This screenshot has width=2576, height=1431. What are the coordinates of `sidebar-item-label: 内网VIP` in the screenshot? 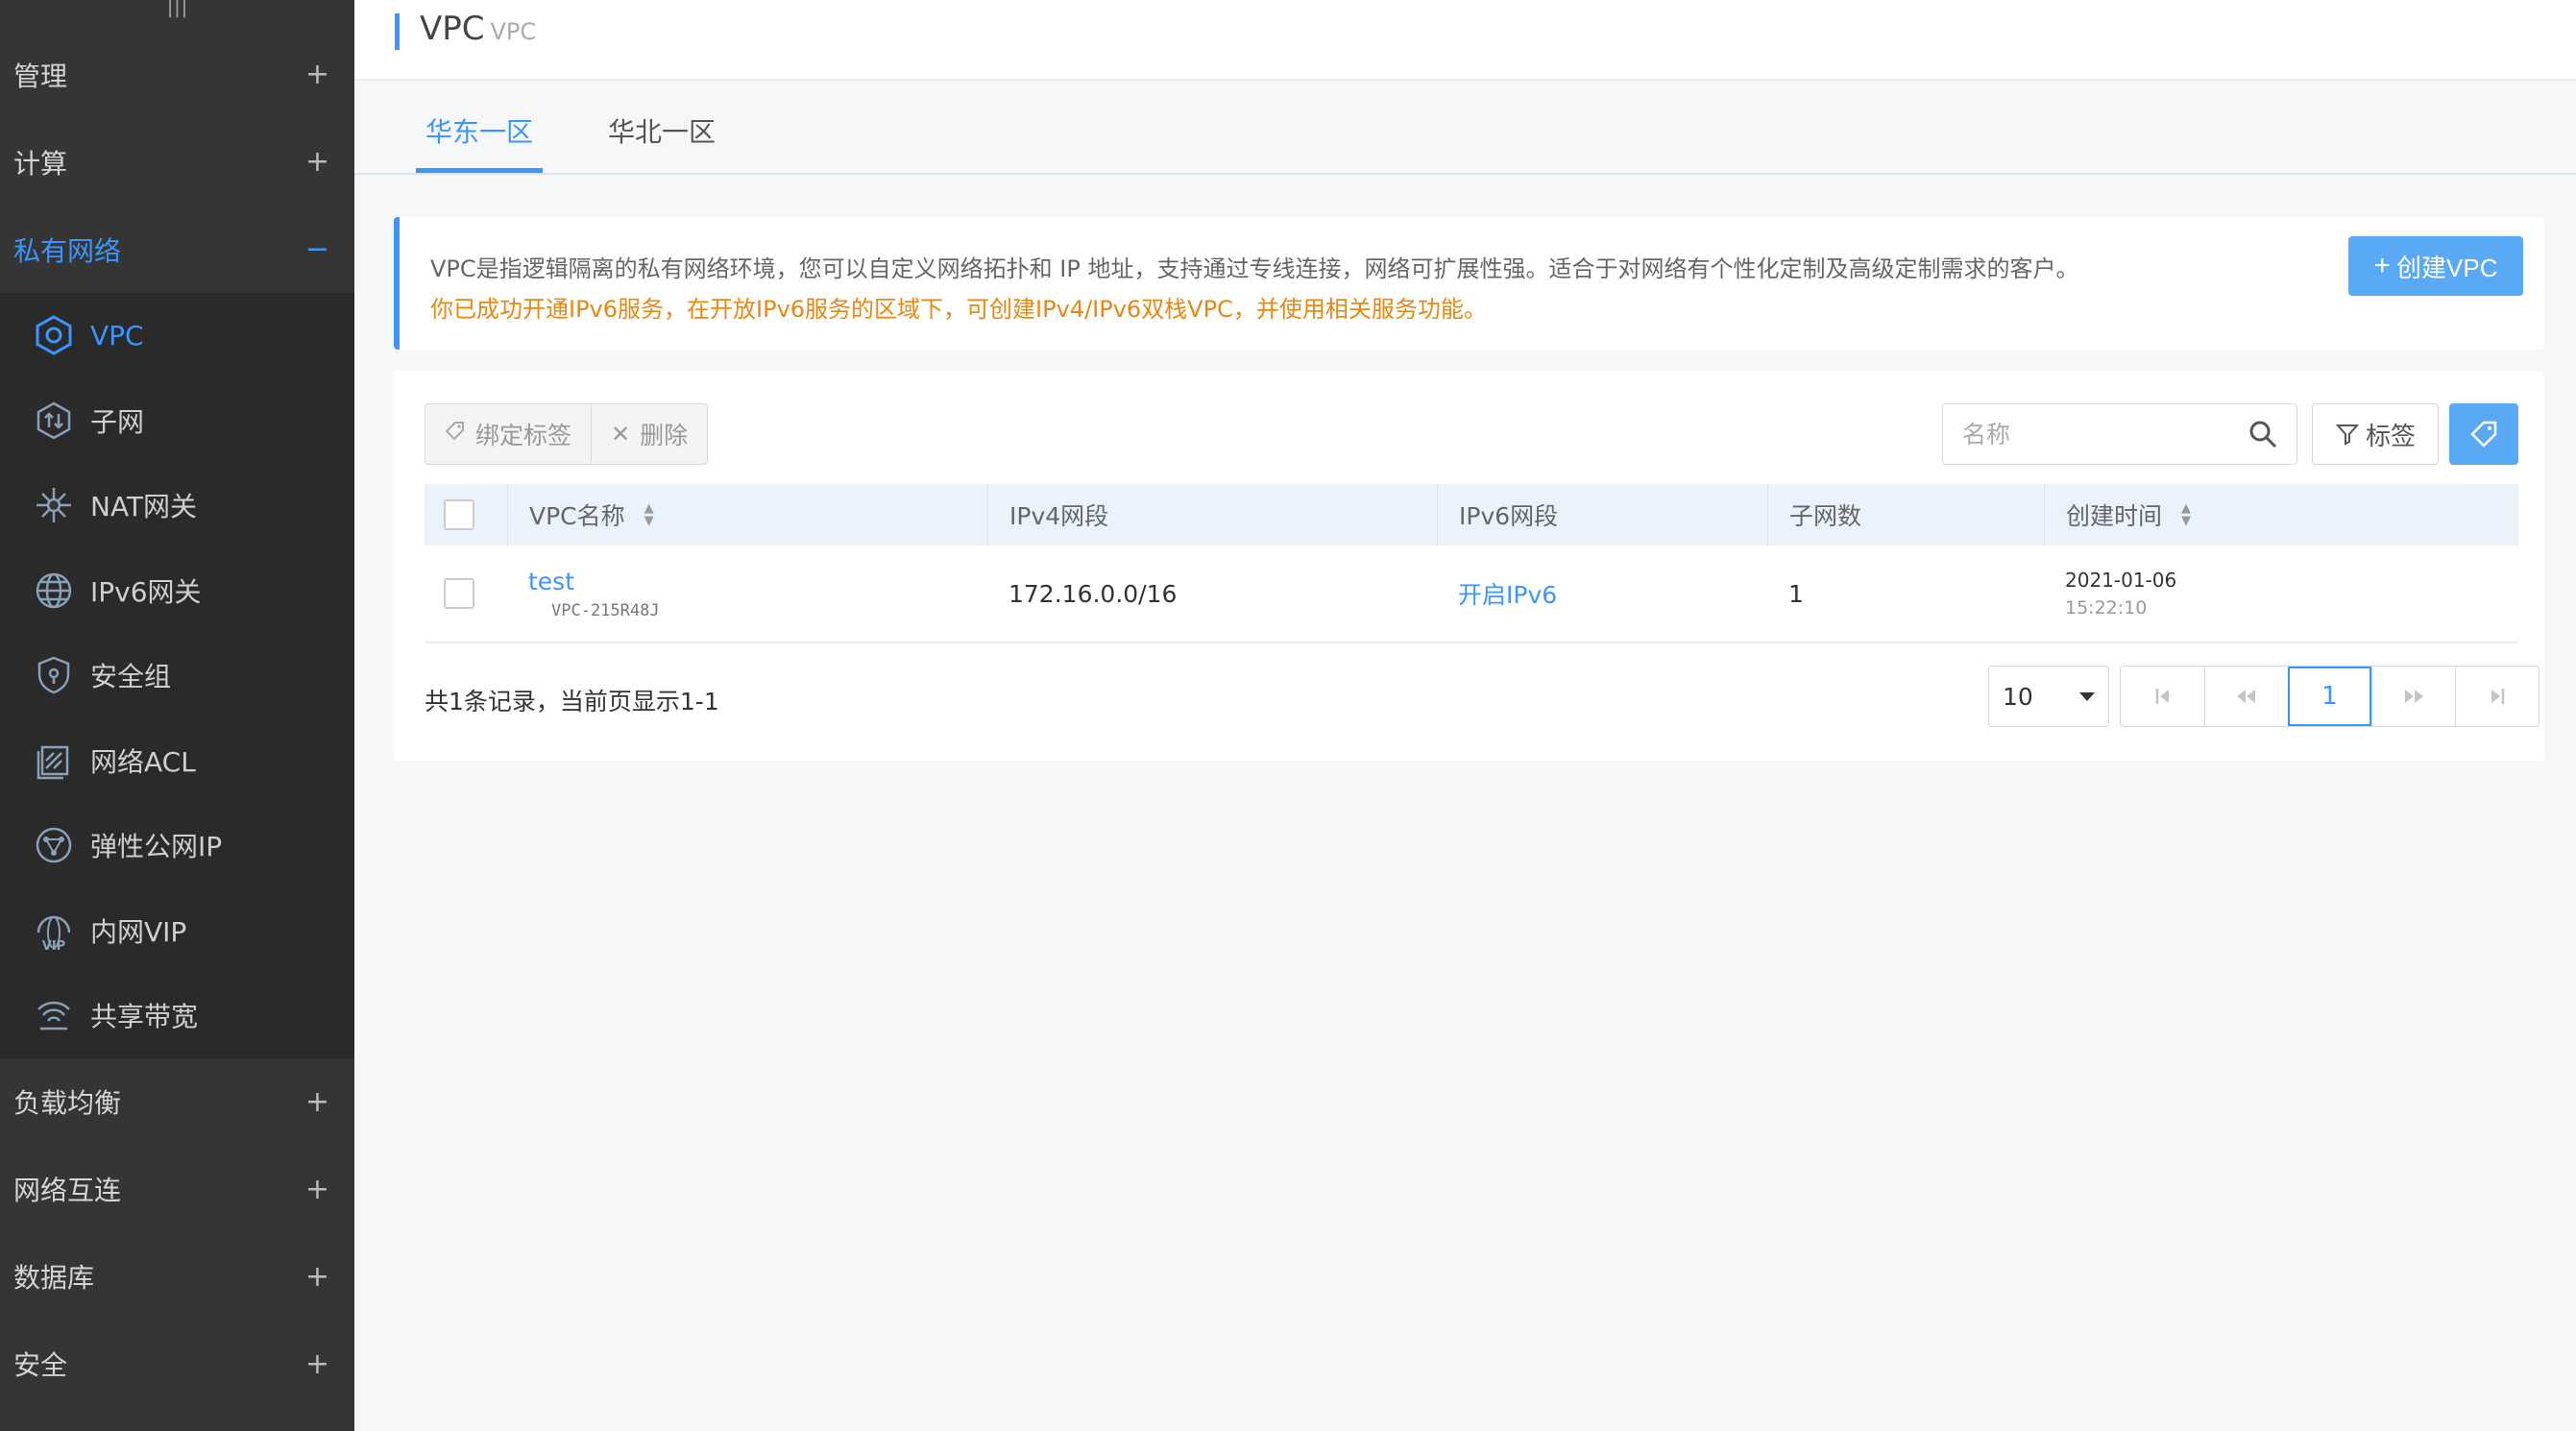 It's located at (138, 931).